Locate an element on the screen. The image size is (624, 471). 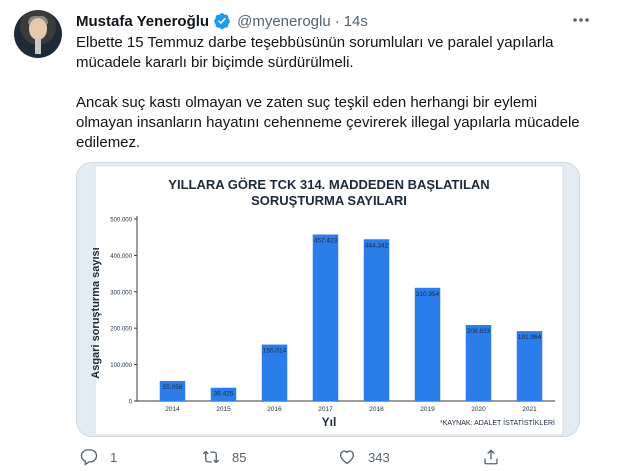
x-tick-label: 2017 is located at coordinates (325, 409).